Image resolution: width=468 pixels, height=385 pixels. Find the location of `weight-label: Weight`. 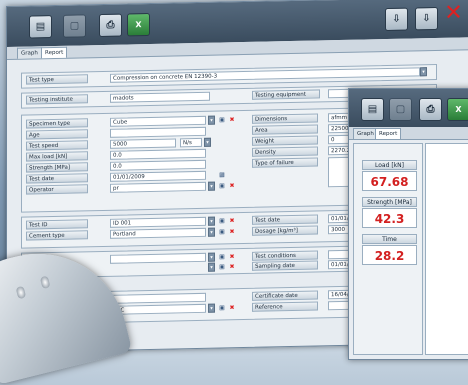

weight-label: Weight is located at coordinates (285, 140).